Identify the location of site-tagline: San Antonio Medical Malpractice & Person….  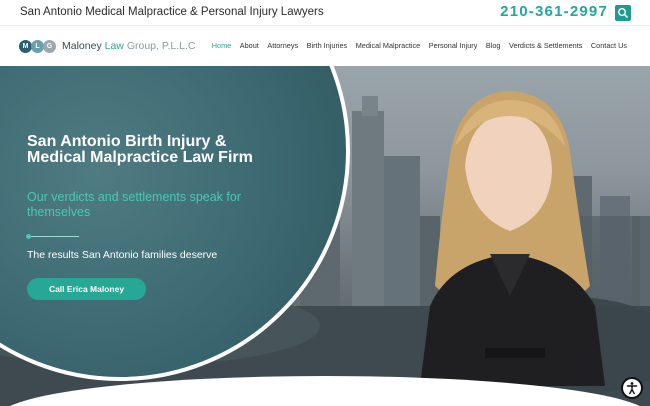
(172, 12).